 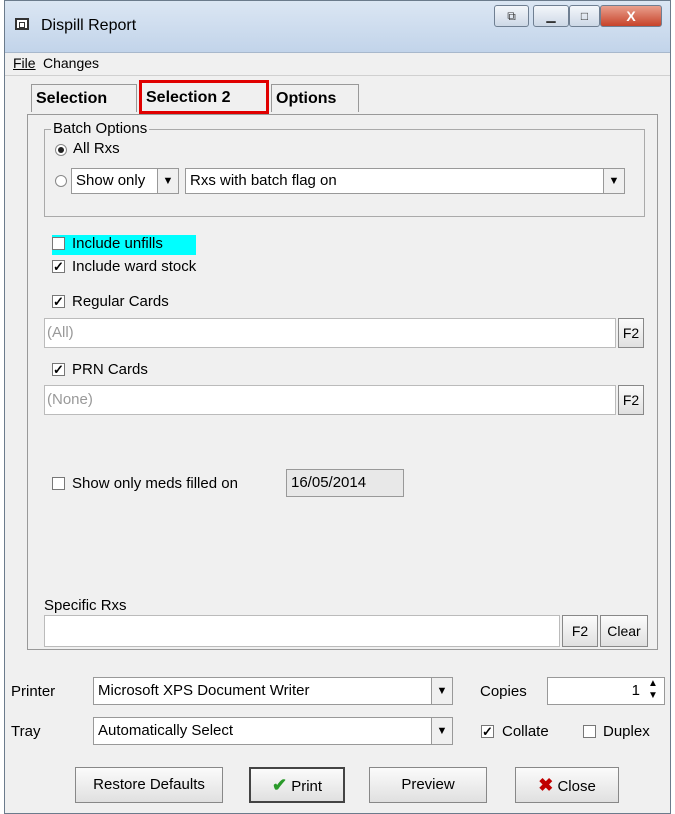 What do you see at coordinates (345, 483) in the screenshot?
I see `filled-on-date-field: 16/05/2014` at bounding box center [345, 483].